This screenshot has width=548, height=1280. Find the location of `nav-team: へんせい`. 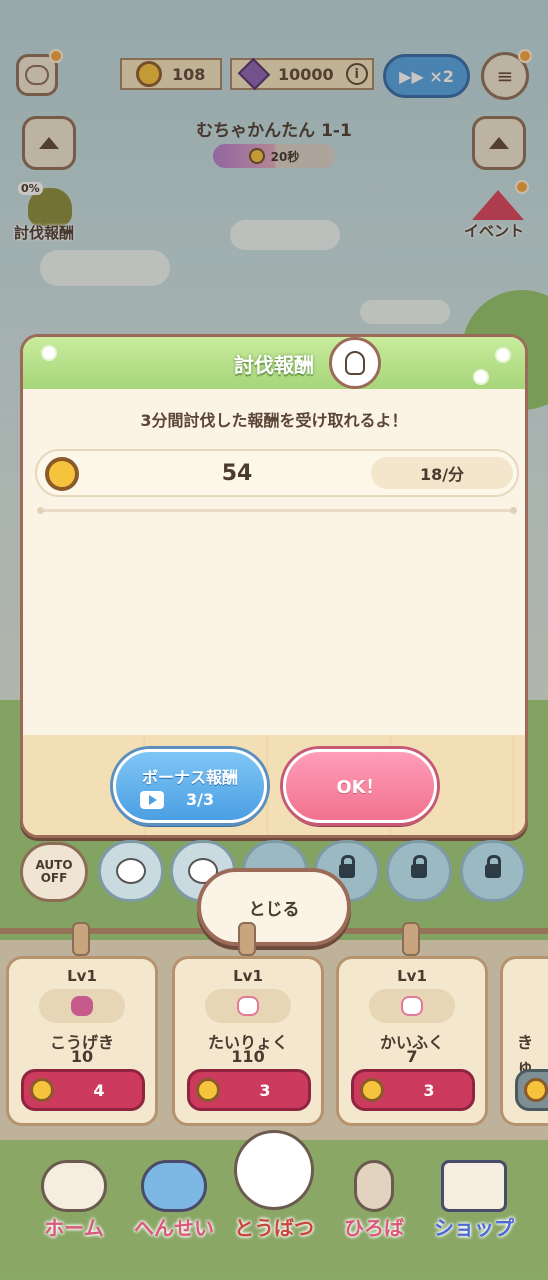

nav-team: へんせい is located at coordinates (174, 1210).